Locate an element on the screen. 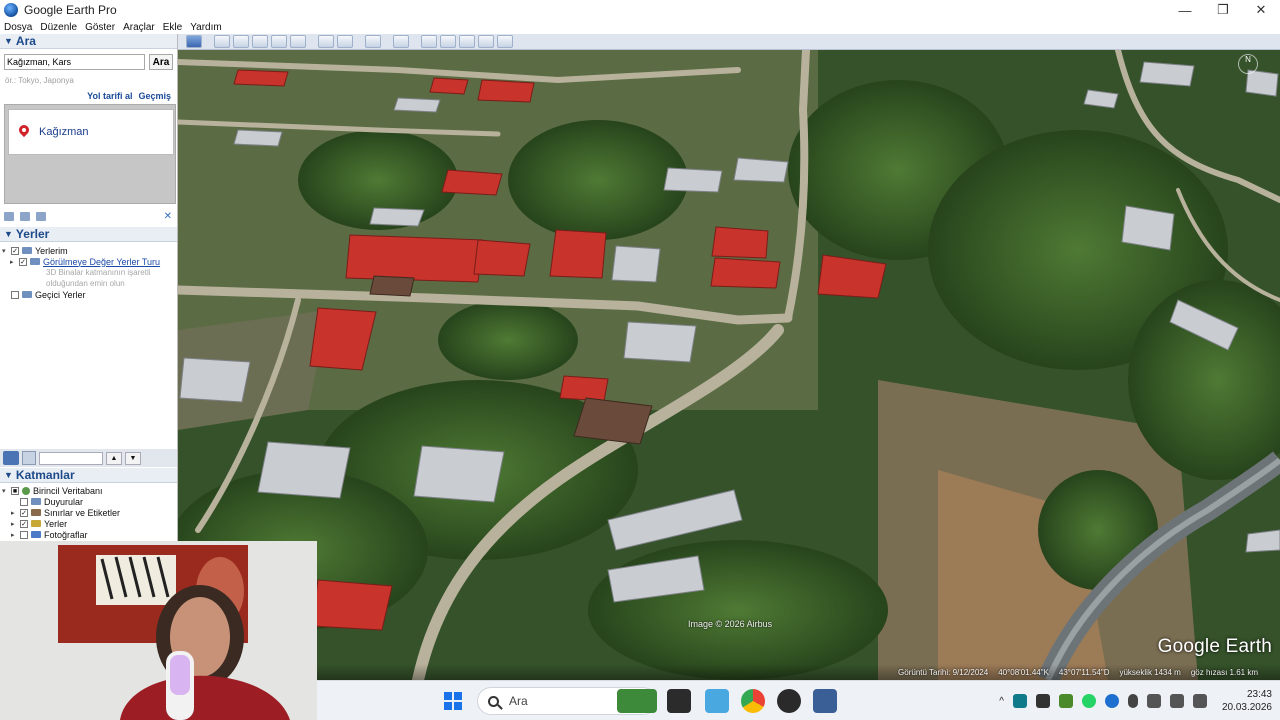 This screenshot has height=720, width=1280. compass-icon: N is located at coordinates (1248, 64).